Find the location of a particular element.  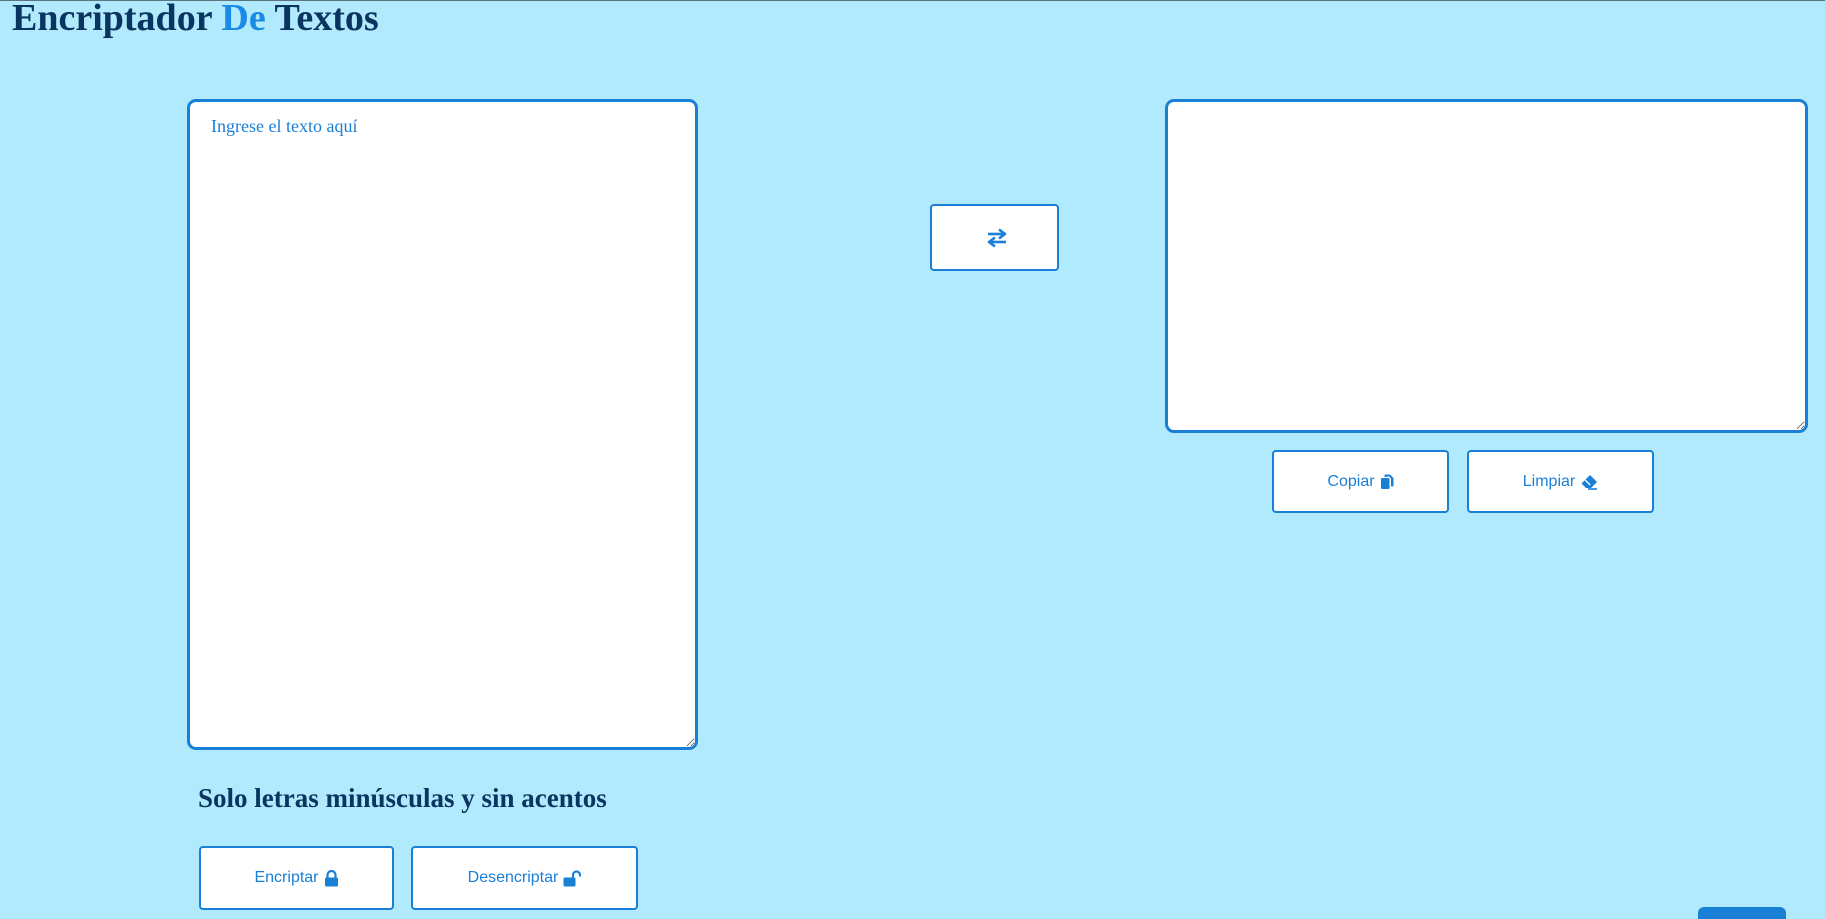

unlock-icon is located at coordinates (572, 878).